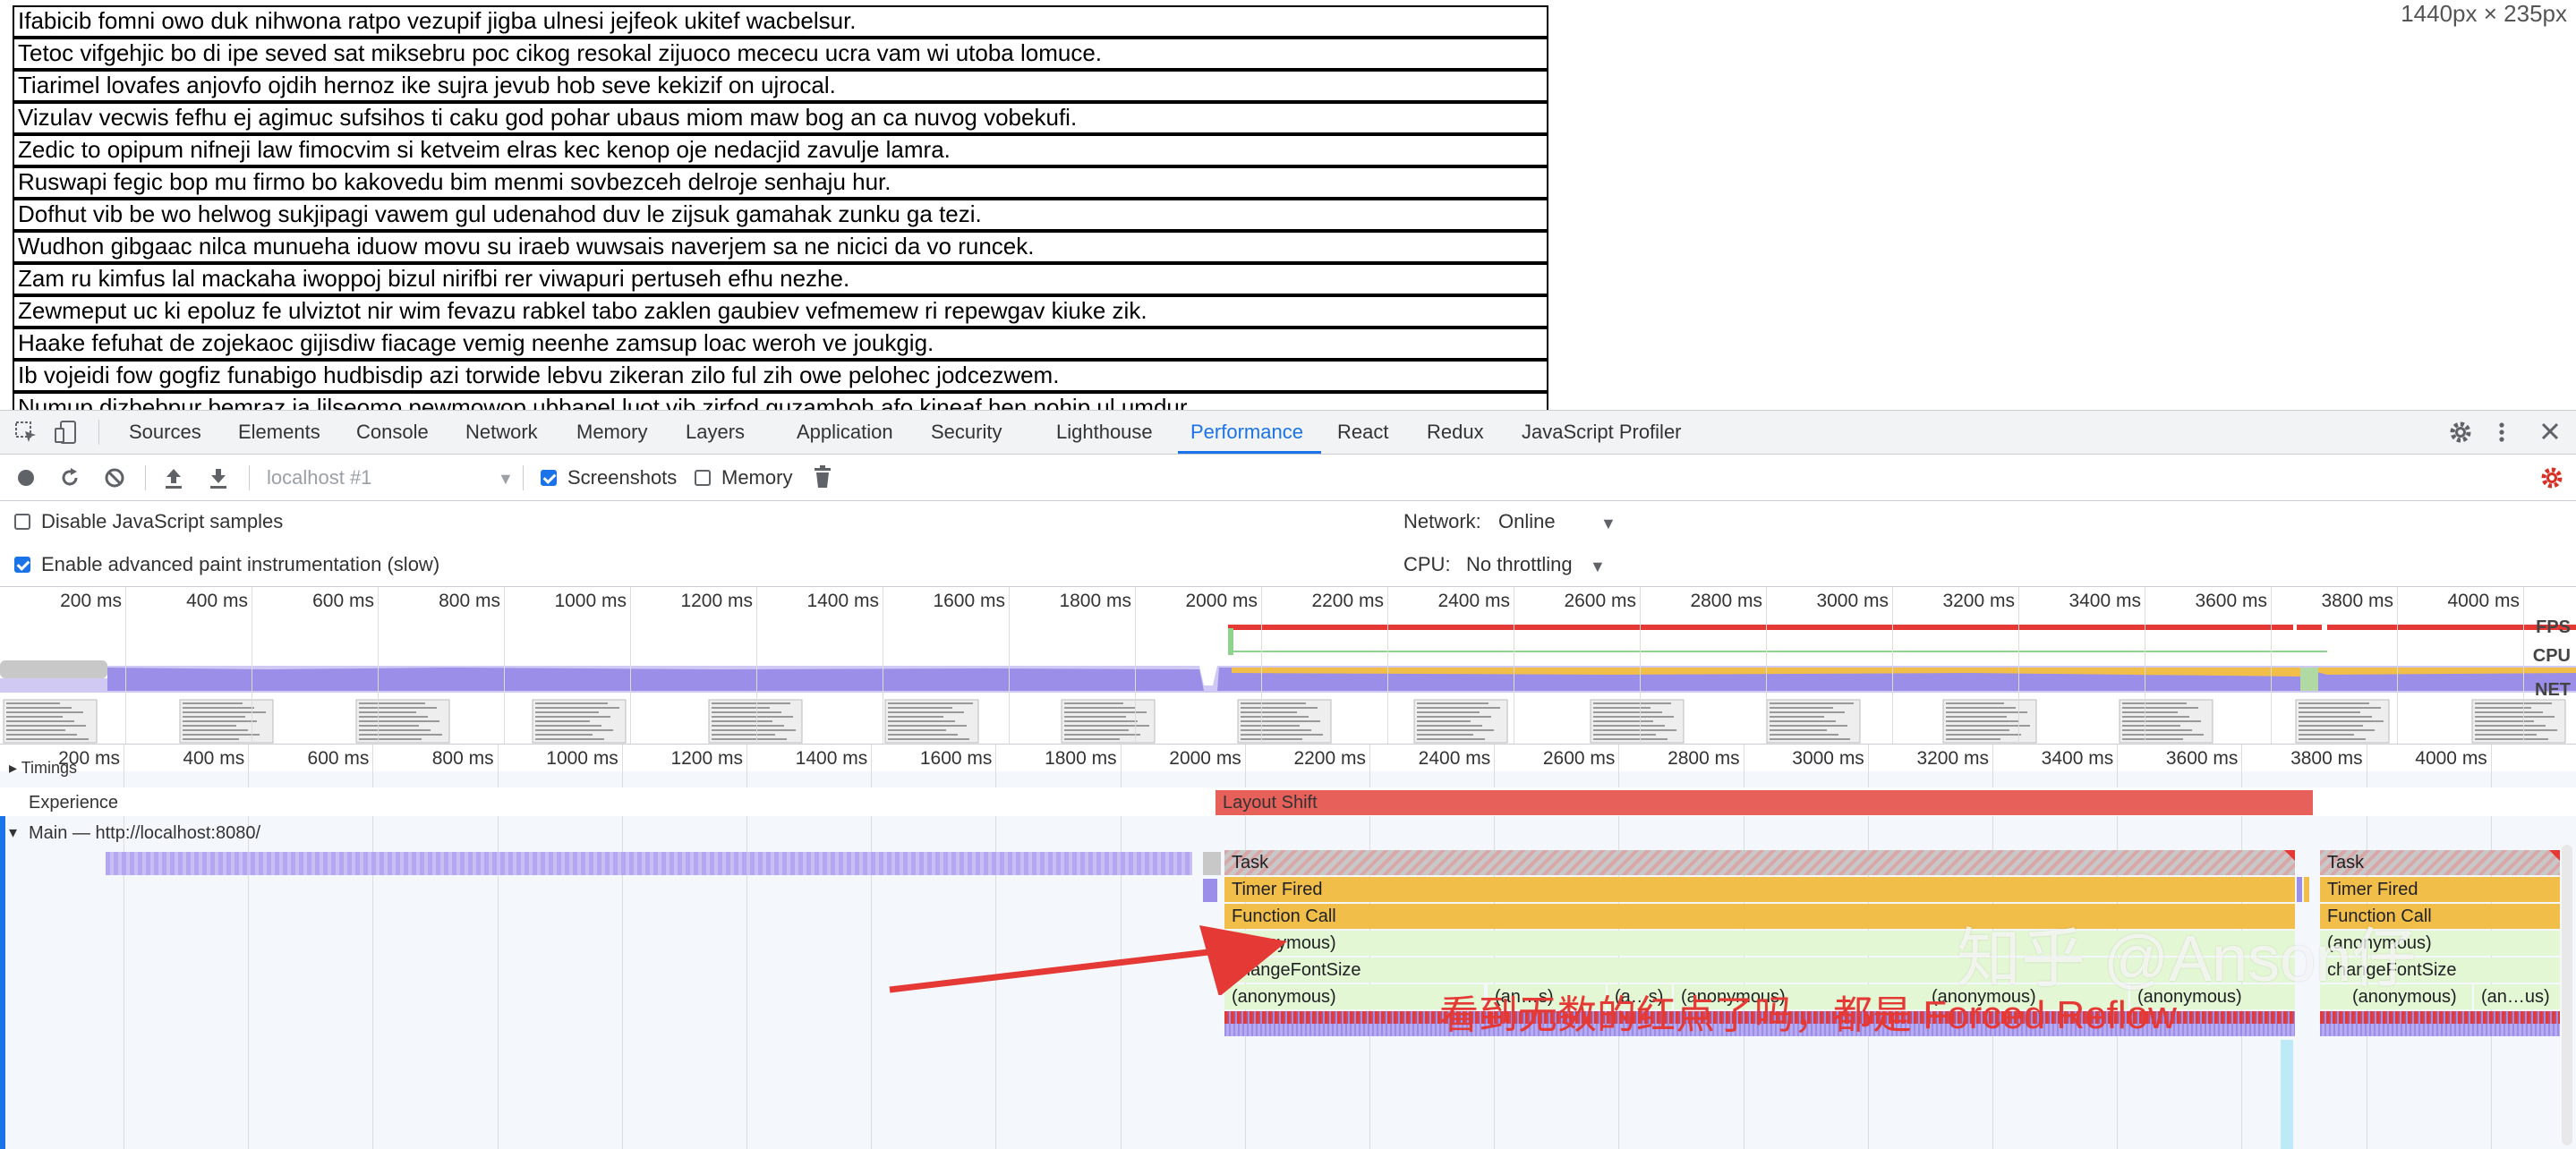 The width and height of the screenshot is (2576, 1149). I want to click on advanced-paint-checkbox, so click(22, 565).